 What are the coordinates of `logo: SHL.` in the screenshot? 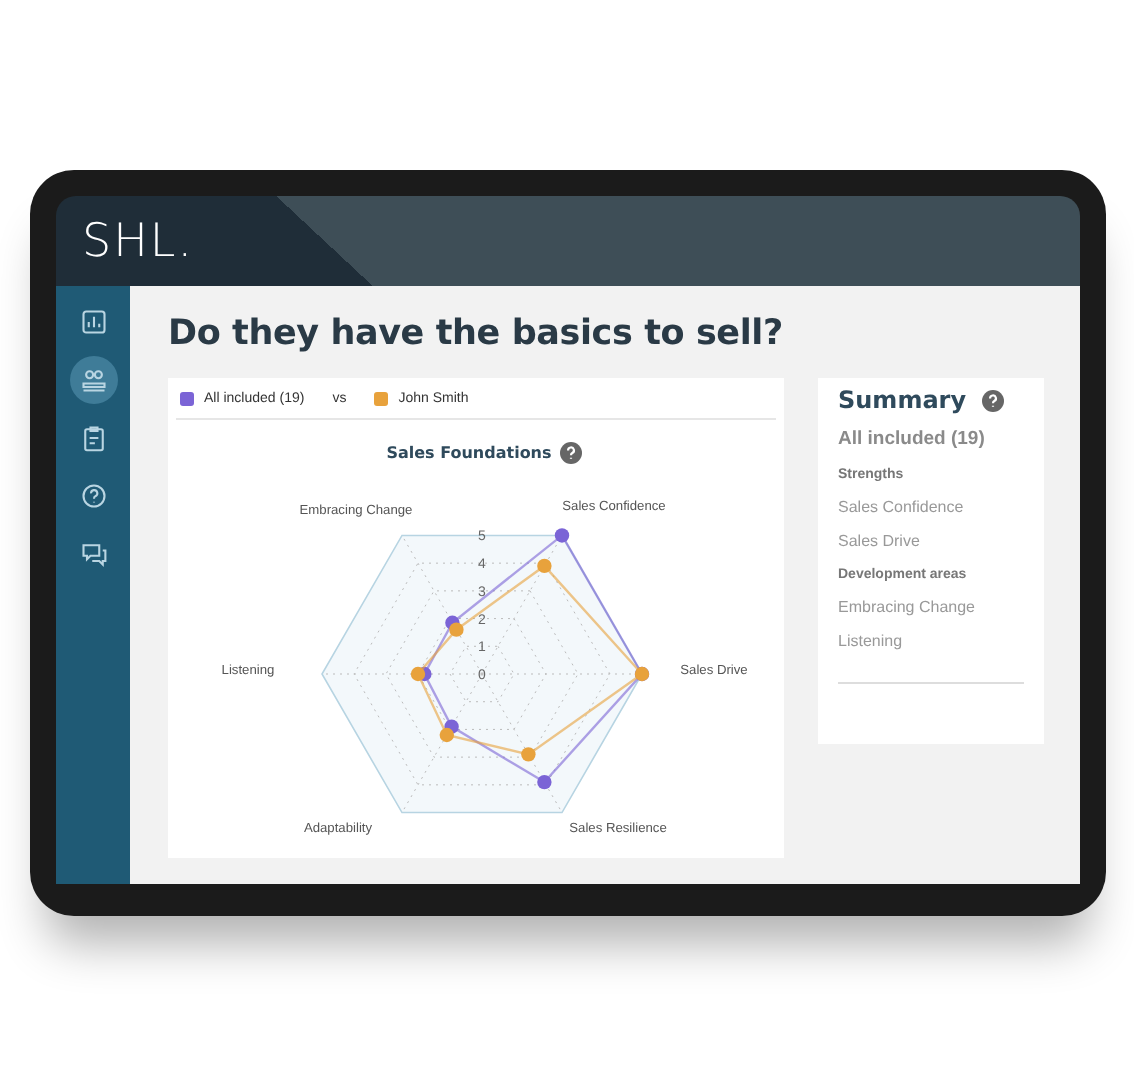 It's located at (138, 241).